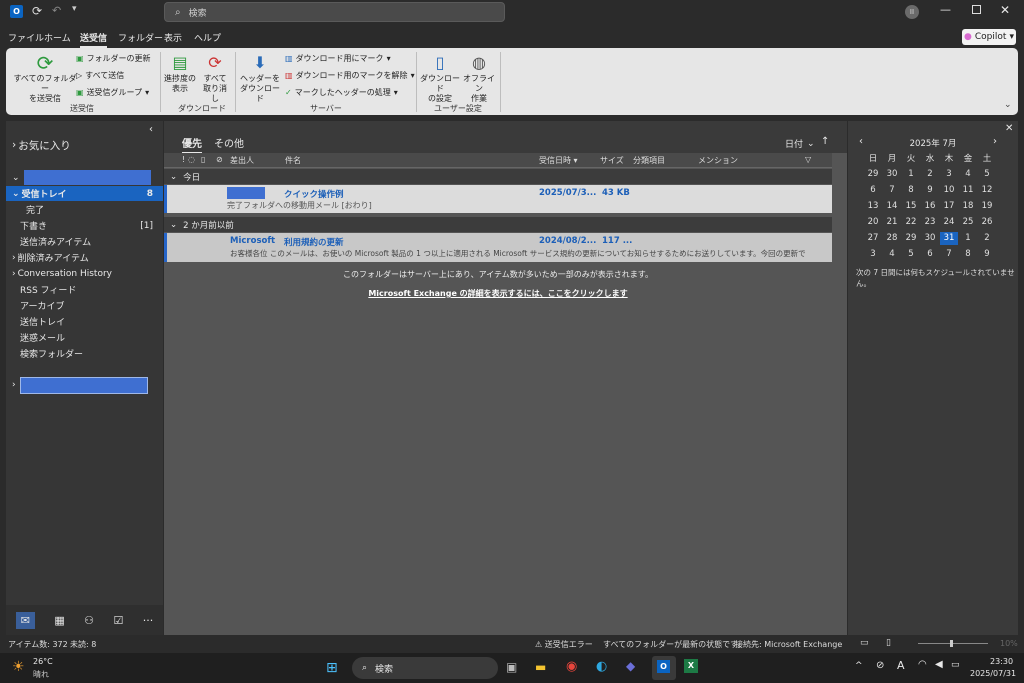 Image resolution: width=1024 pixels, height=683 pixels. Describe the element at coordinates (151, 129) in the screenshot. I see `collapse-pane-icon: ‹` at that location.